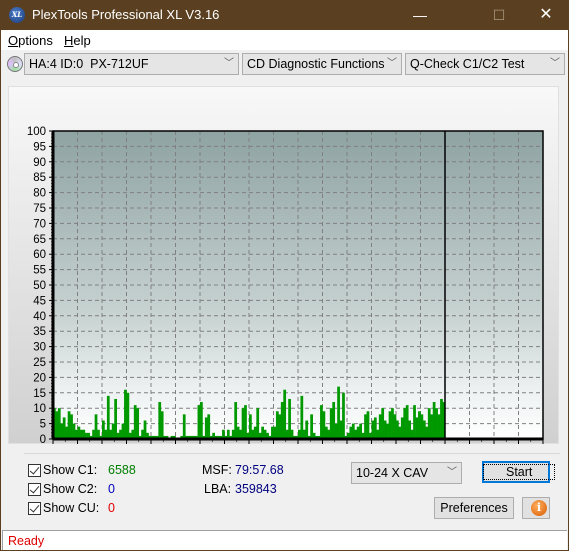  Describe the element at coordinates (316, 64) in the screenshot. I see `function-select-value: CD Diagnostic Functions` at that location.